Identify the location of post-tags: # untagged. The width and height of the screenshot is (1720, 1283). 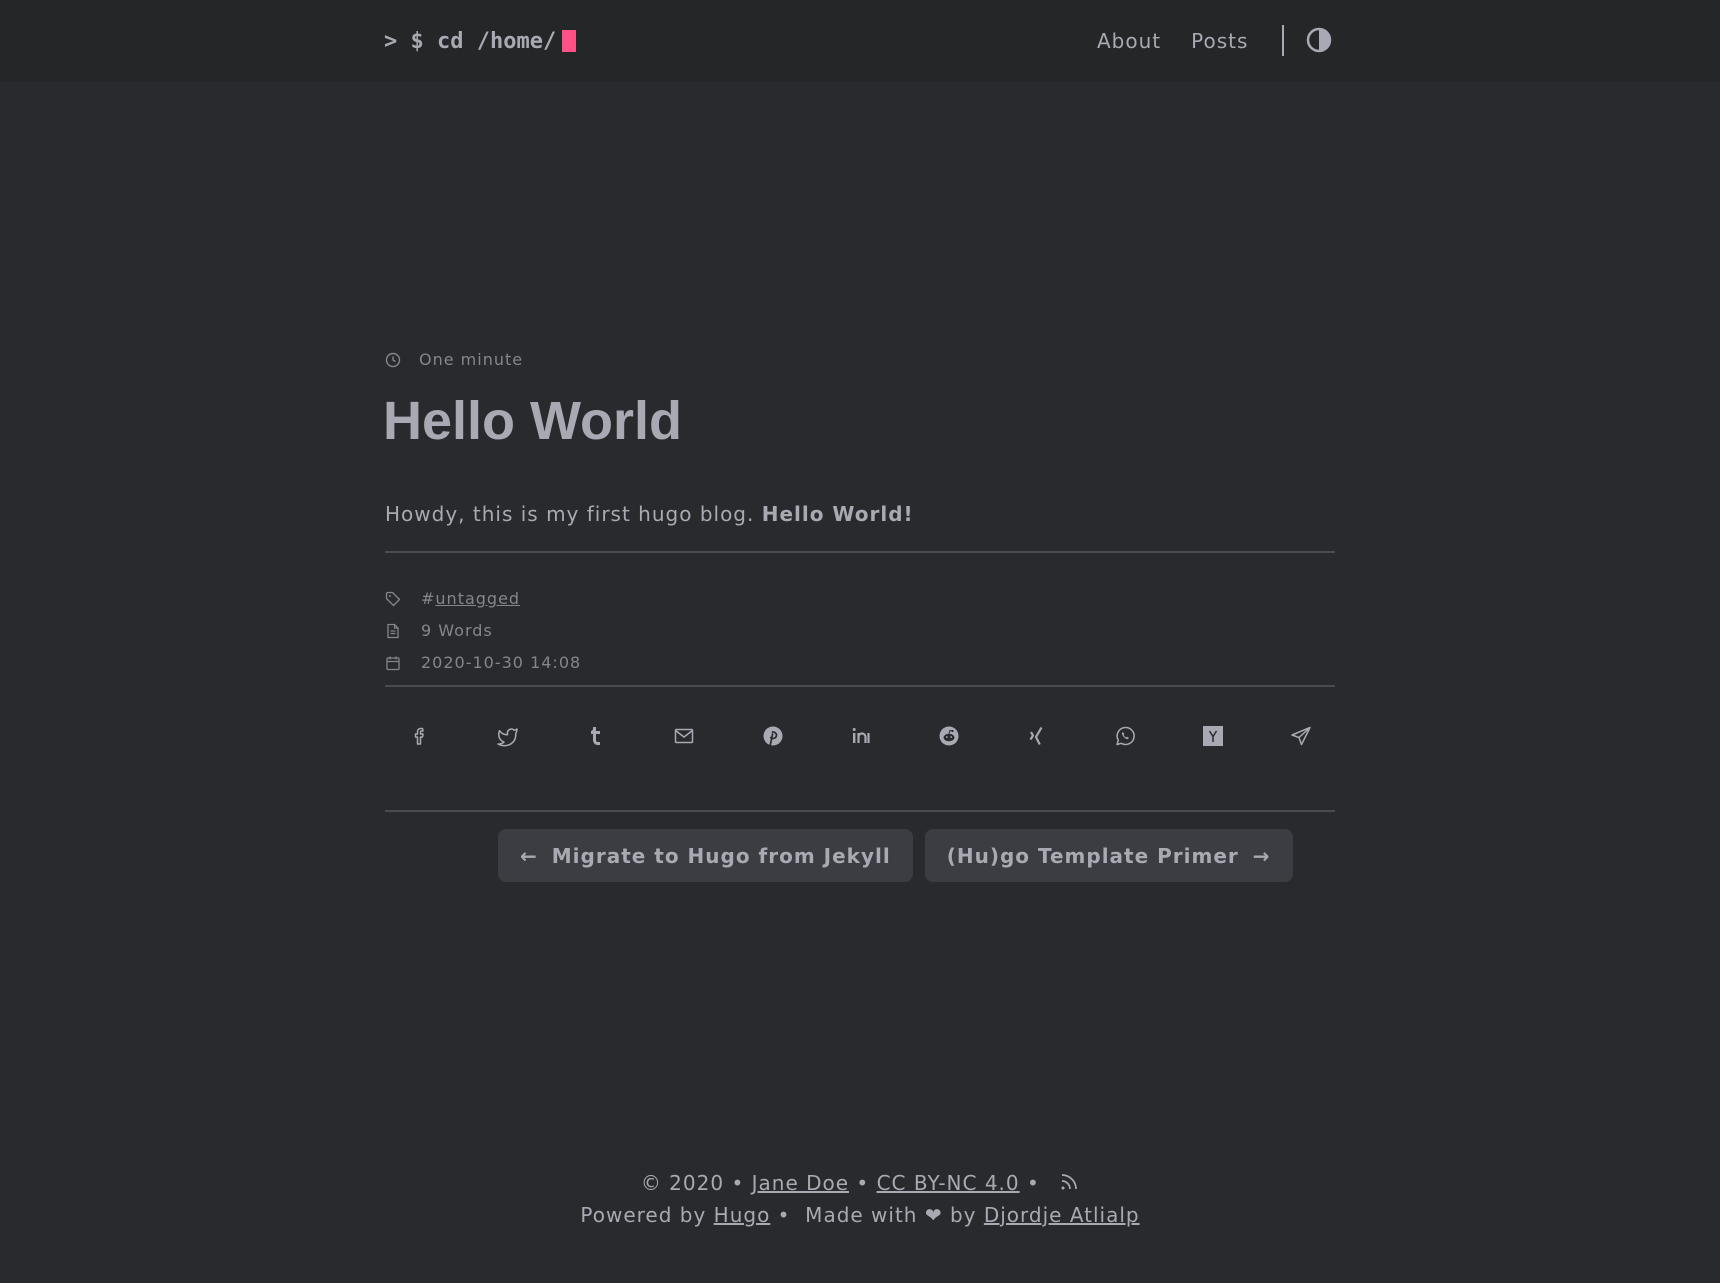
(452, 598).